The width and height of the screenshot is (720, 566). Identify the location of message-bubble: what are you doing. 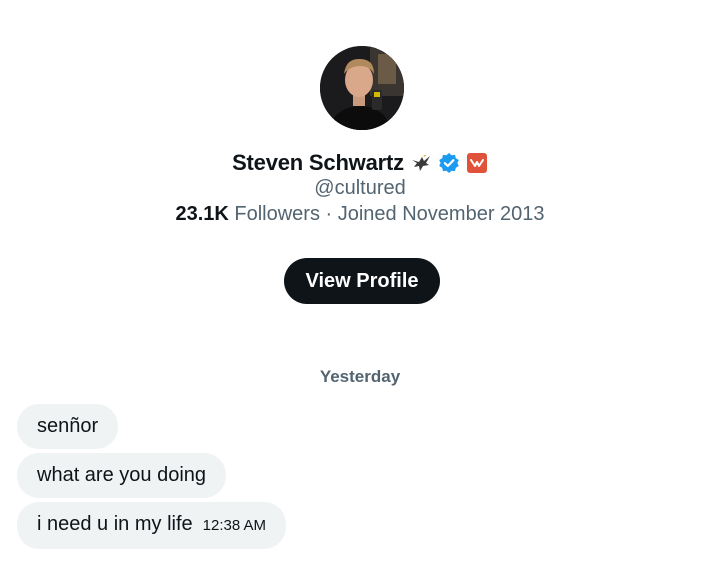
(122, 475).